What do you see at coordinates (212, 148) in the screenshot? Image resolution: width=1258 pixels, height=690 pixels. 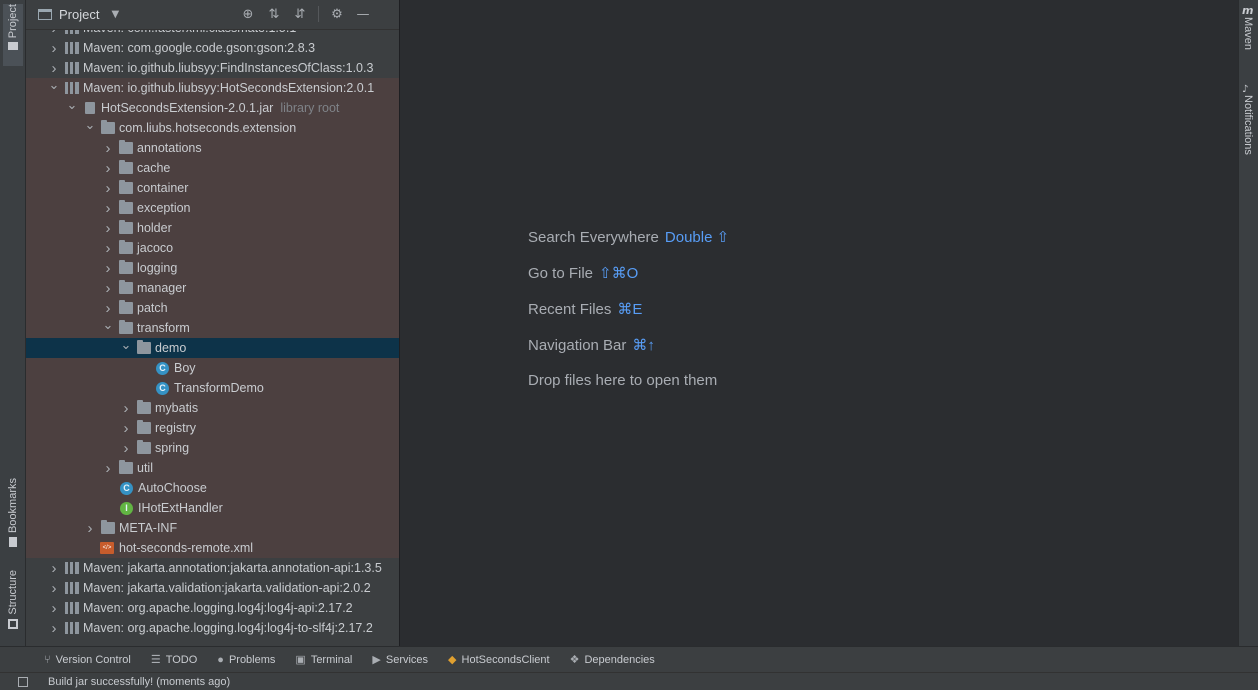 I see `tree-row: › annotations` at bounding box center [212, 148].